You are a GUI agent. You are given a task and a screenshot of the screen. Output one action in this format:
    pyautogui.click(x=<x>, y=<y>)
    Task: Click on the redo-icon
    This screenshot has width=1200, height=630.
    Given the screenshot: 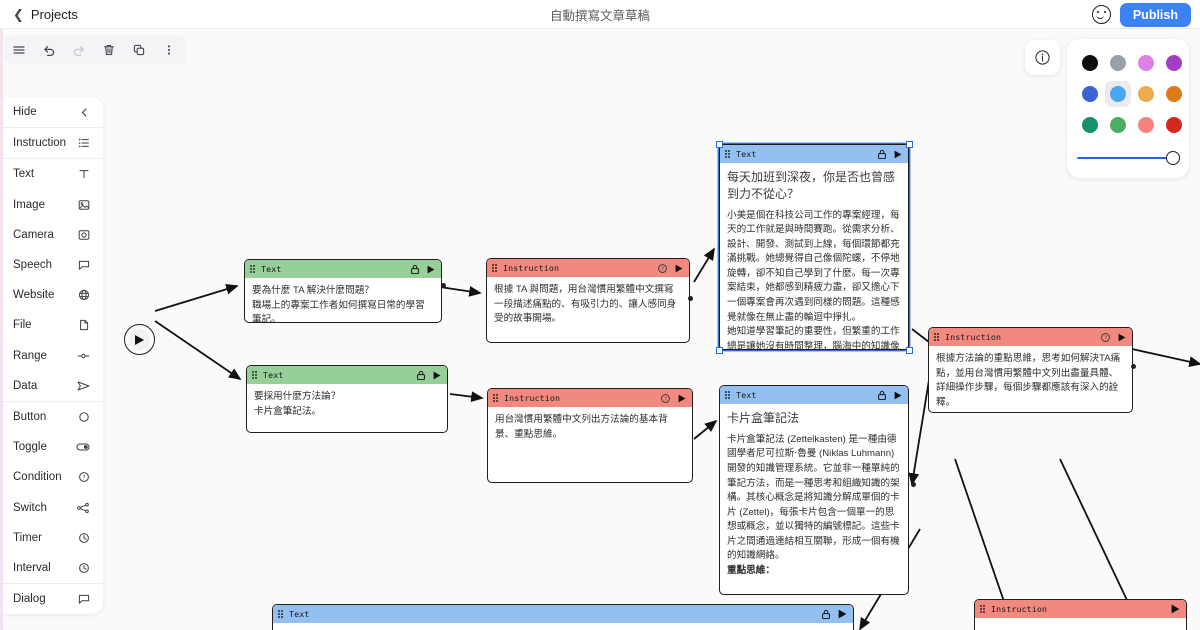 What is the action you would take?
    pyautogui.click(x=79, y=49)
    